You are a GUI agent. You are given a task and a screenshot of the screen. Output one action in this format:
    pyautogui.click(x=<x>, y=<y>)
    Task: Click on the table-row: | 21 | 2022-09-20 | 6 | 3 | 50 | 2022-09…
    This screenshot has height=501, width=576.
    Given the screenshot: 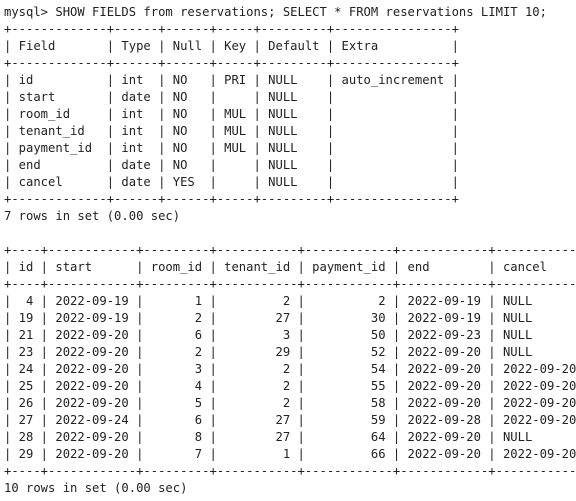 What is the action you would take?
    pyautogui.click(x=290, y=335)
    